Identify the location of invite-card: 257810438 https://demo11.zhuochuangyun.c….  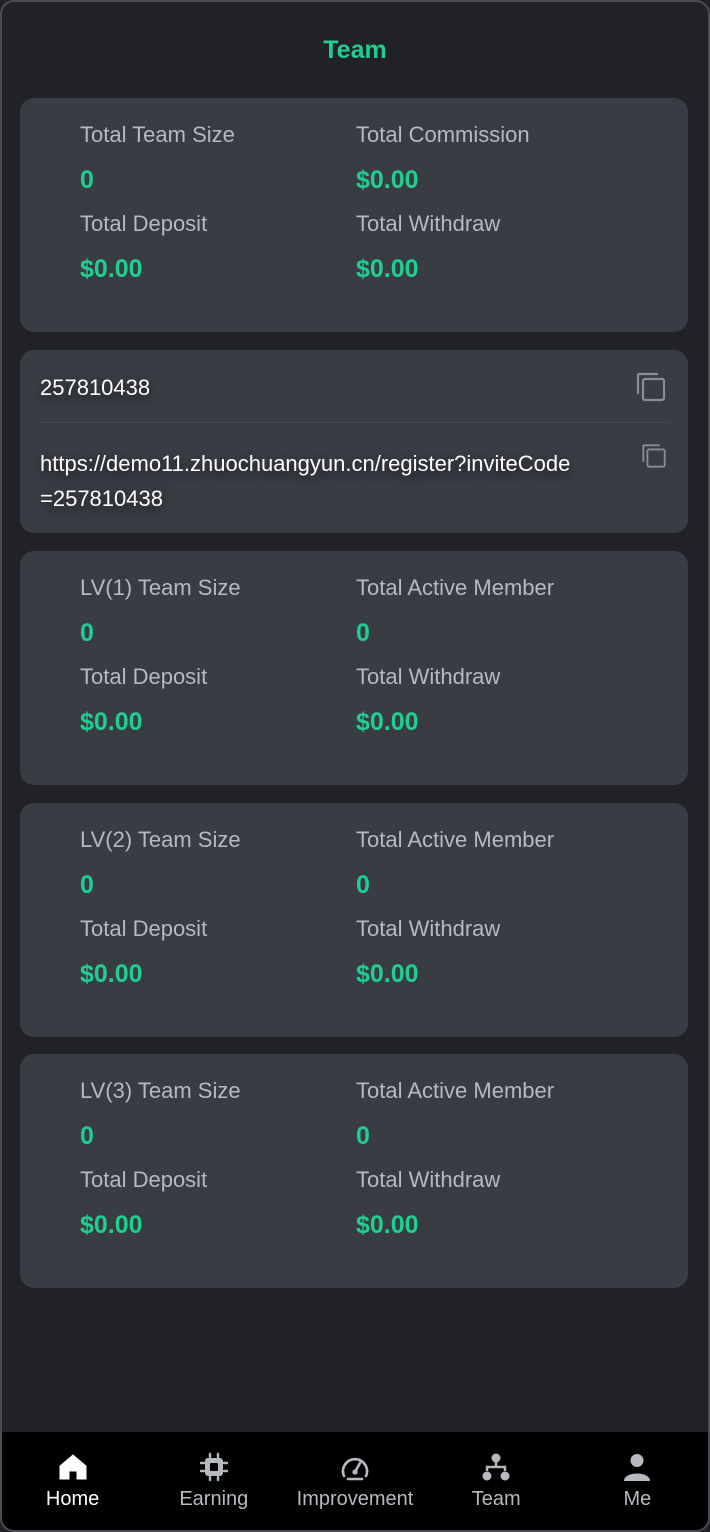
(354, 441).